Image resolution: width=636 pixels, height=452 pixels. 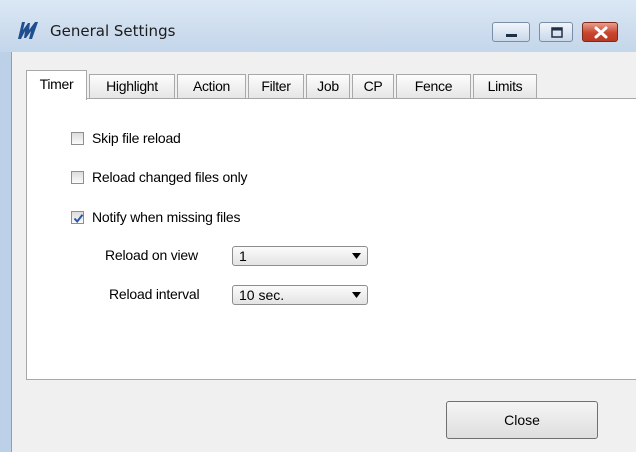 What do you see at coordinates (77, 138) in the screenshot?
I see `skip-file-reload-checkbox` at bounding box center [77, 138].